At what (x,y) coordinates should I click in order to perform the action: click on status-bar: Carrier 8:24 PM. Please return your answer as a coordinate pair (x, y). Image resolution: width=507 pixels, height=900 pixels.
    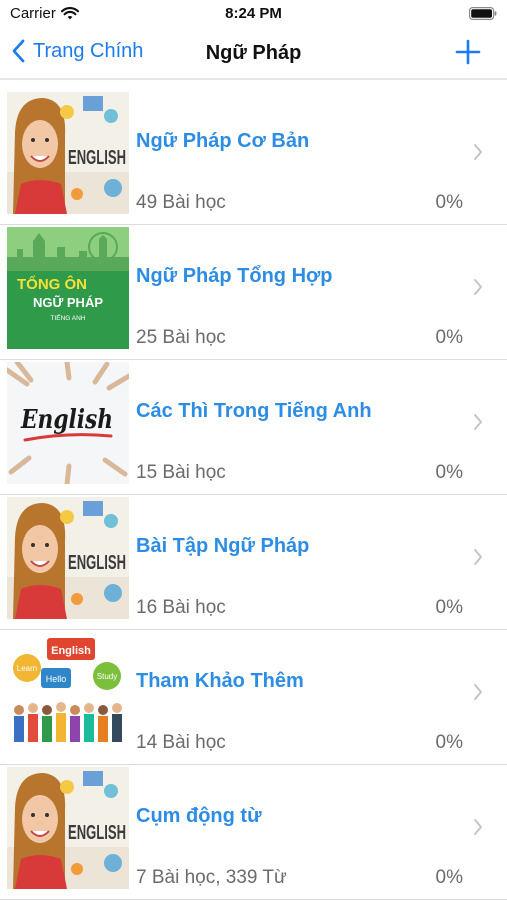
    Looking at the image, I should click on (253, 15).